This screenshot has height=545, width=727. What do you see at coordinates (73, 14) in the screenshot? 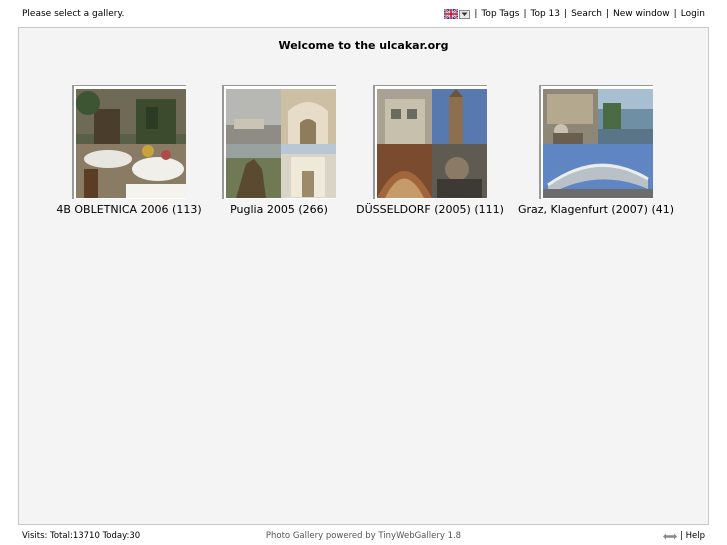
I see `status-message: Please select a gallery.` at bounding box center [73, 14].